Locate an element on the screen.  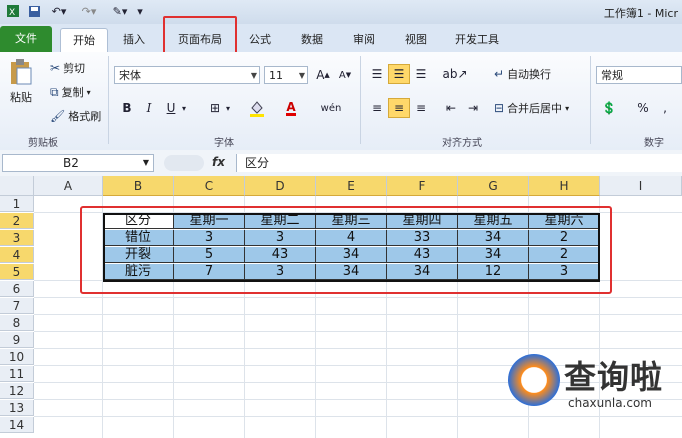
align-left-icon: ≡ is located at coordinates (377, 108).